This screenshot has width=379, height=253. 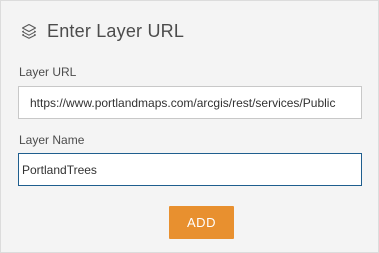 I want to click on layer-name-input, so click(x=190, y=169).